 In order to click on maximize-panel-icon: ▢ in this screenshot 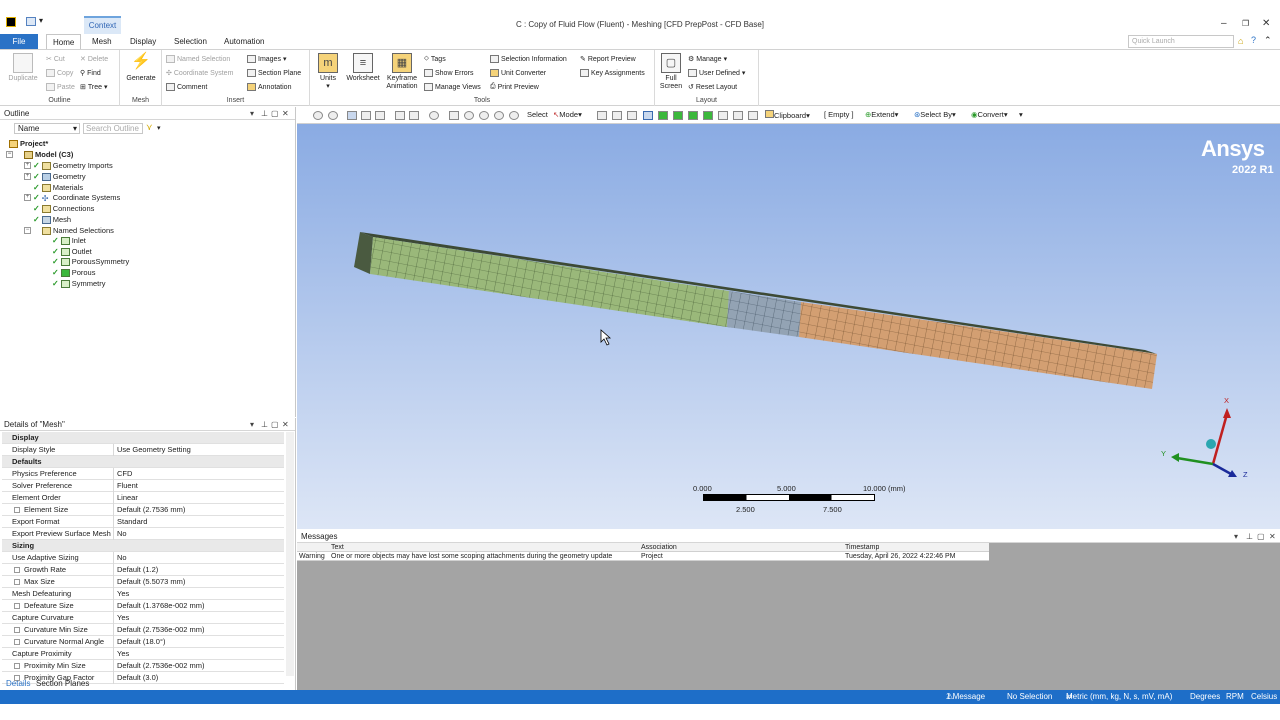, I will do `click(275, 113)`.